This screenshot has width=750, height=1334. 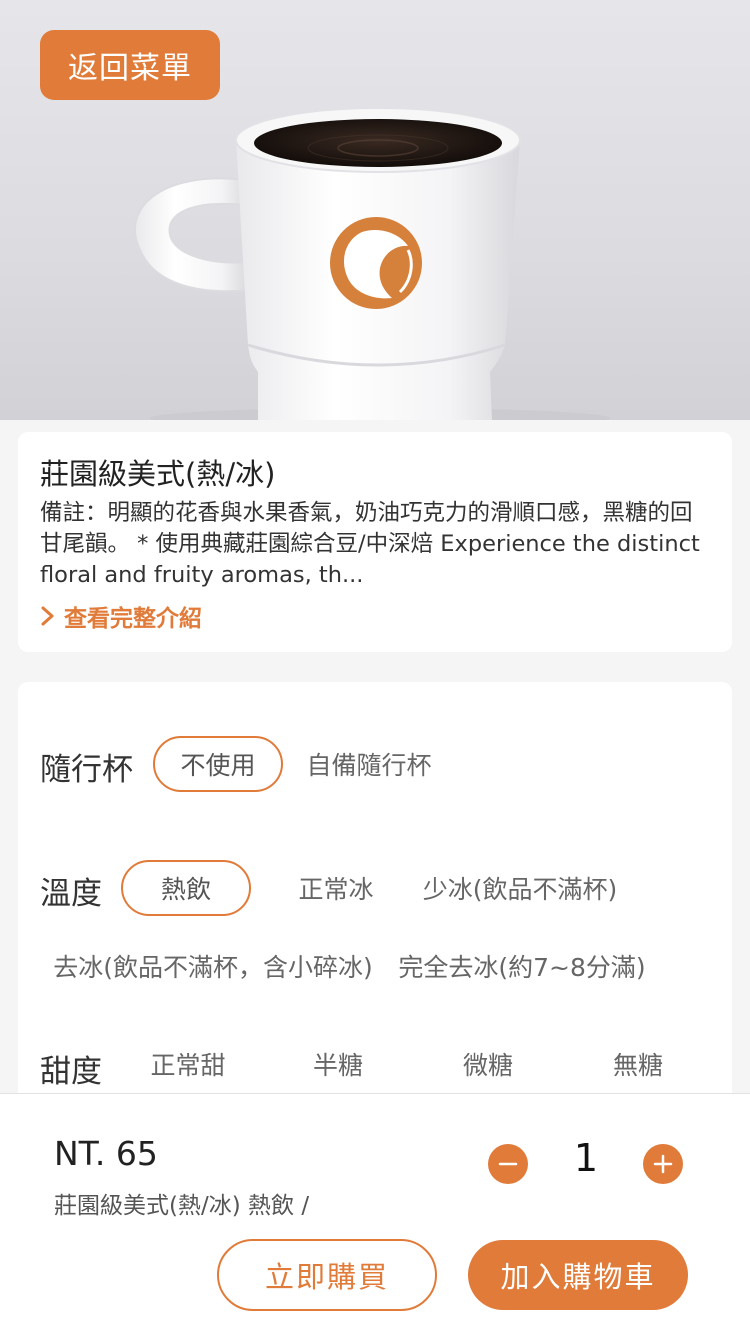 What do you see at coordinates (336, 888) in the screenshot?
I see `temp-choice-regular-ice: 正常冰` at bounding box center [336, 888].